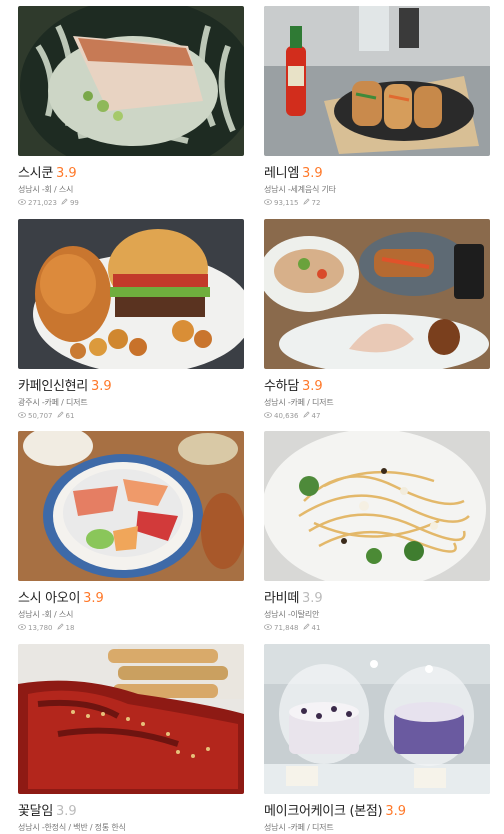 The height and width of the screenshot is (834, 504). What do you see at coordinates (323, 811) in the screenshot?
I see `restaurant-name: 메이크어케이크 (본점)` at bounding box center [323, 811].